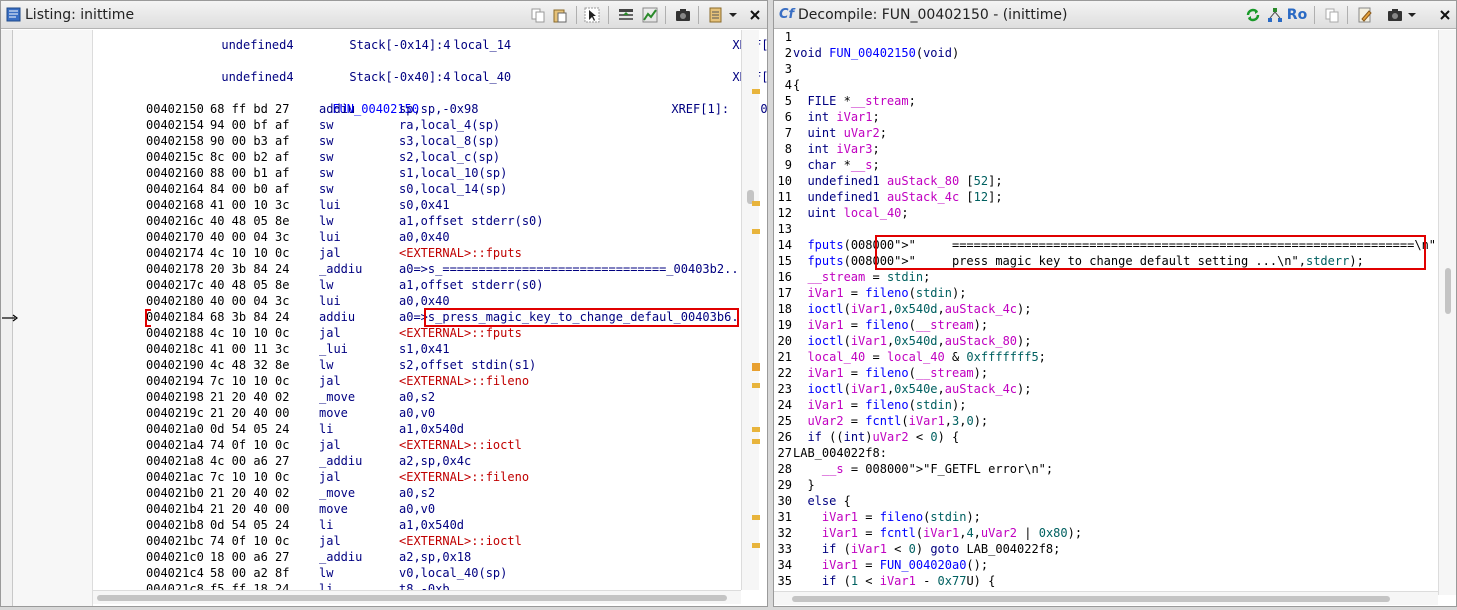 The width and height of the screenshot is (1457, 610). Describe the element at coordinates (175, 333) in the screenshot. I see `instruction-address: 00402188` at that location.